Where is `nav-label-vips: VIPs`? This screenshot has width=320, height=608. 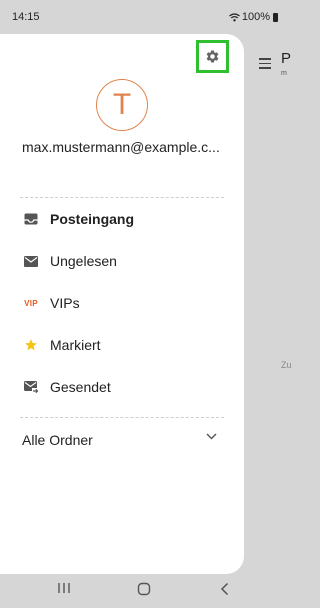
nav-label-vips: VIPs is located at coordinates (65, 303).